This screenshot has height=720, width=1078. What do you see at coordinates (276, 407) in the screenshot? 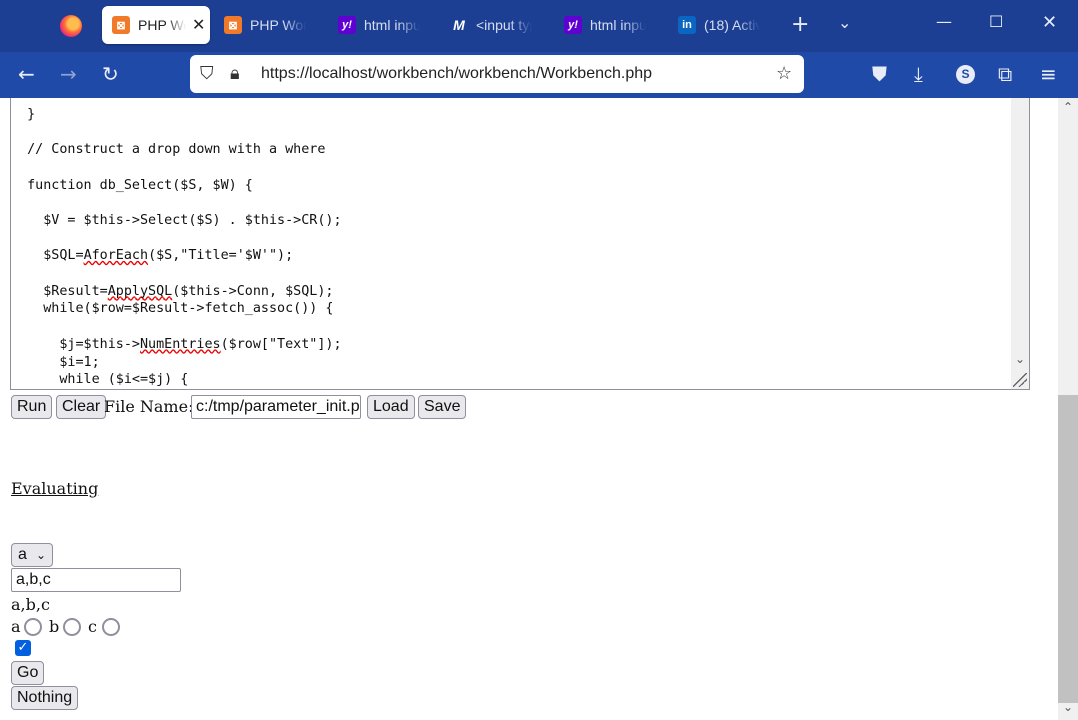
I see `filename-input: c:/tmp/parameter_init.php` at bounding box center [276, 407].